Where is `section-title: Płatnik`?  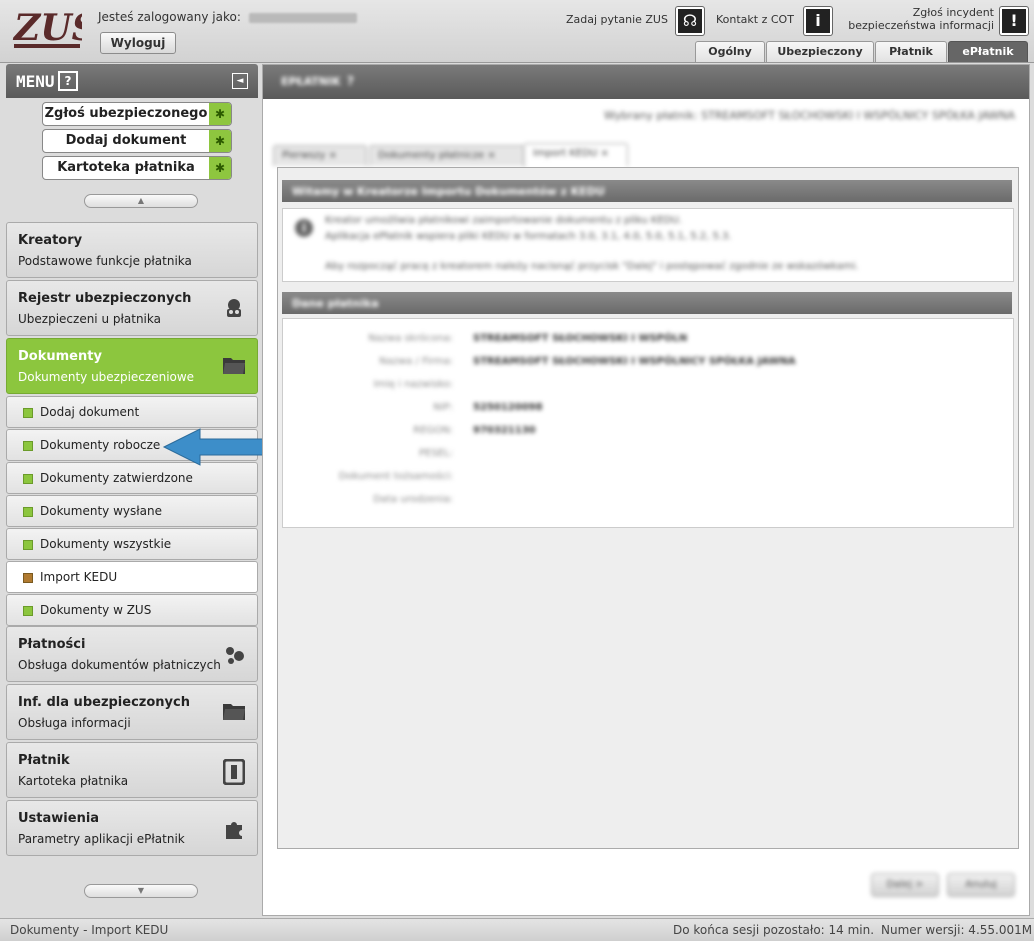
section-title: Płatnik is located at coordinates (44, 760).